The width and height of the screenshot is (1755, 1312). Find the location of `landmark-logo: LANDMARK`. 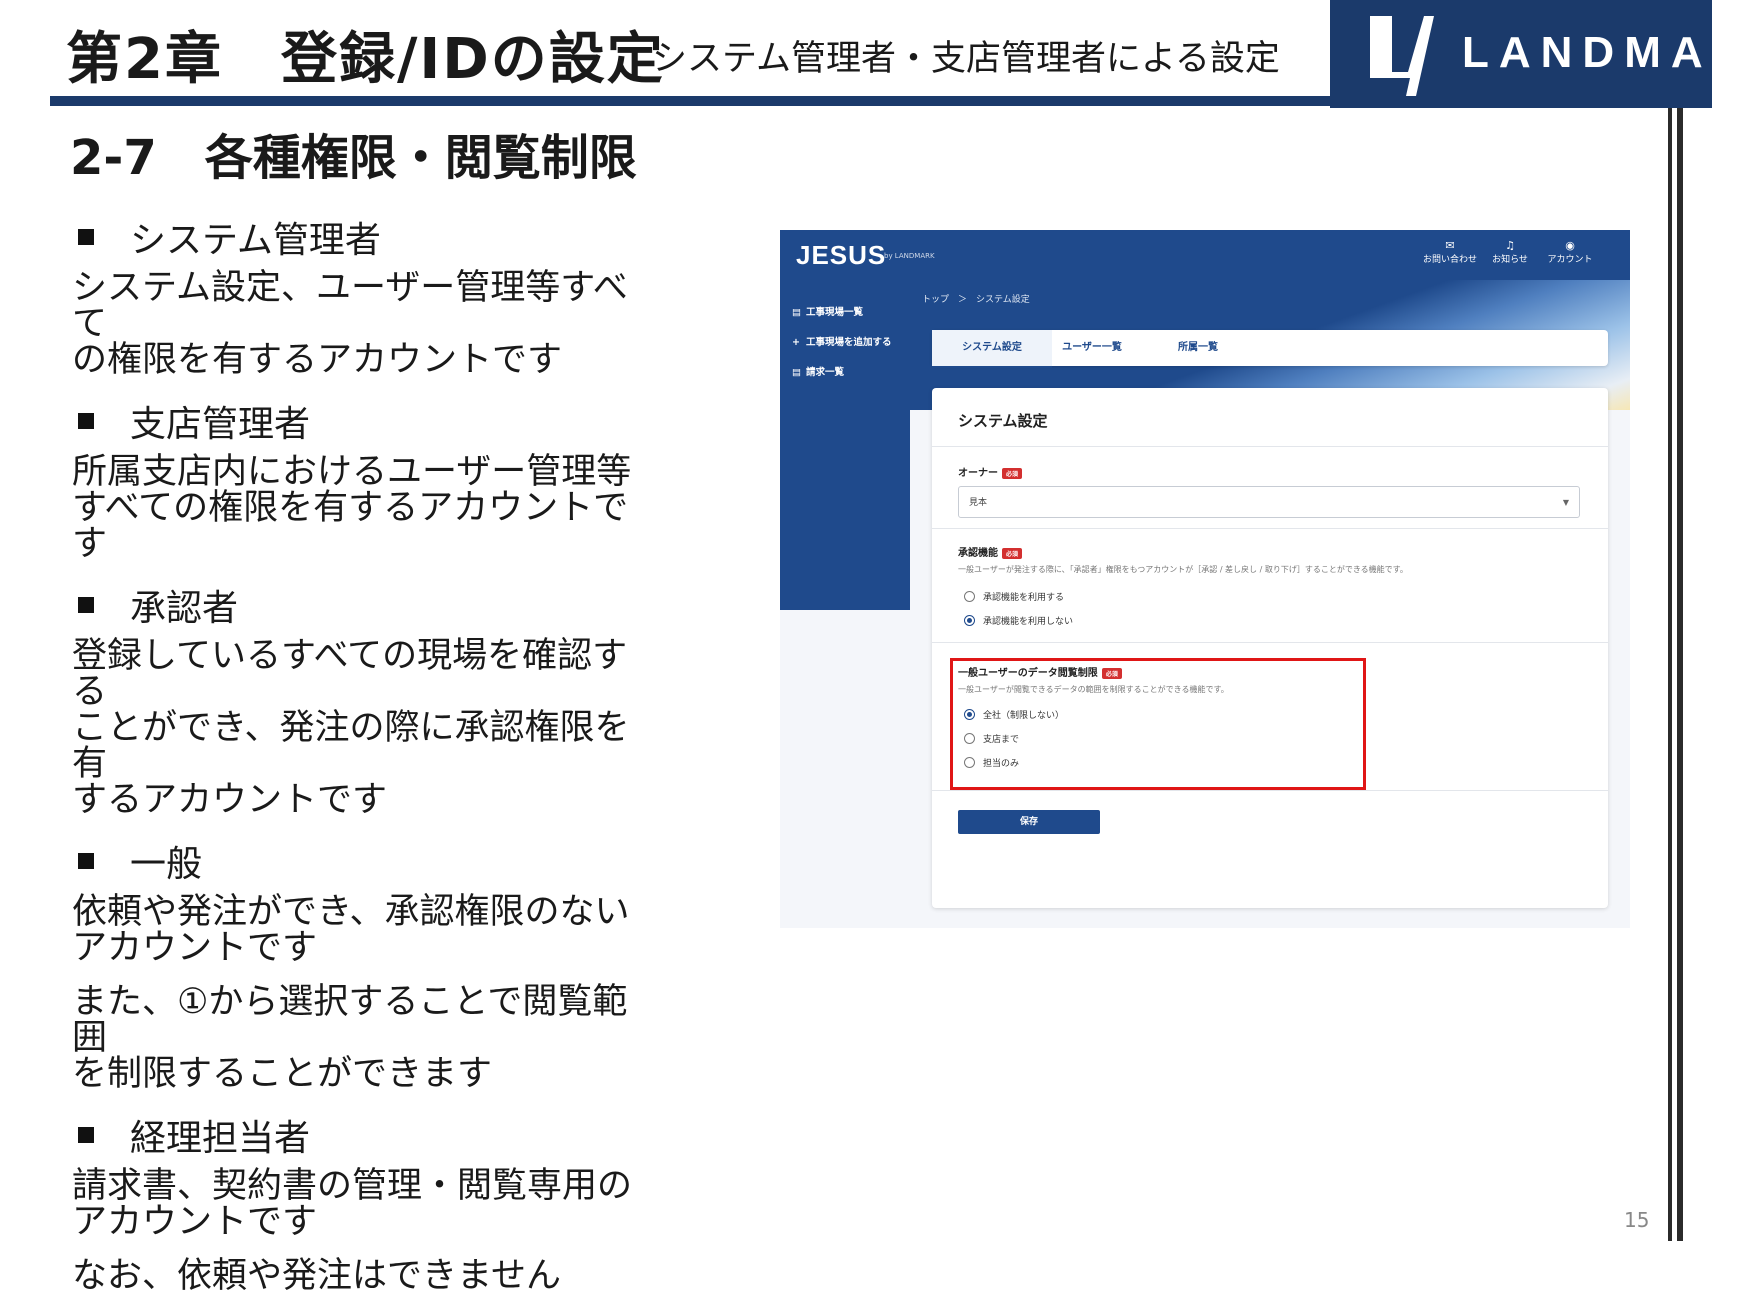

landmark-logo: LANDMARK is located at coordinates (1542, 54).